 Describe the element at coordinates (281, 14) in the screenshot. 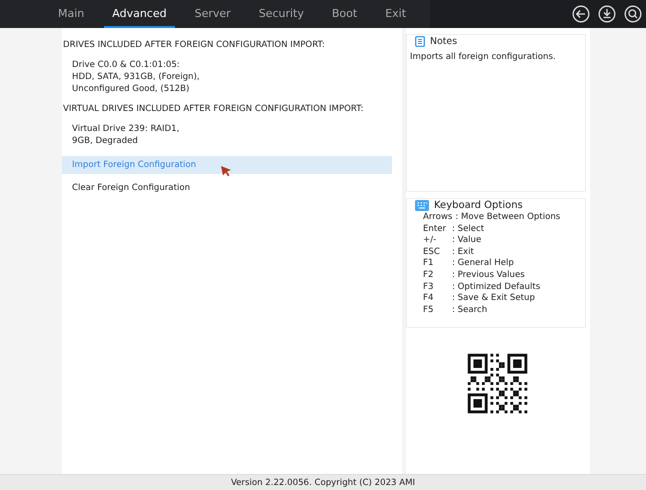

I see `menu-tab: Security` at that location.